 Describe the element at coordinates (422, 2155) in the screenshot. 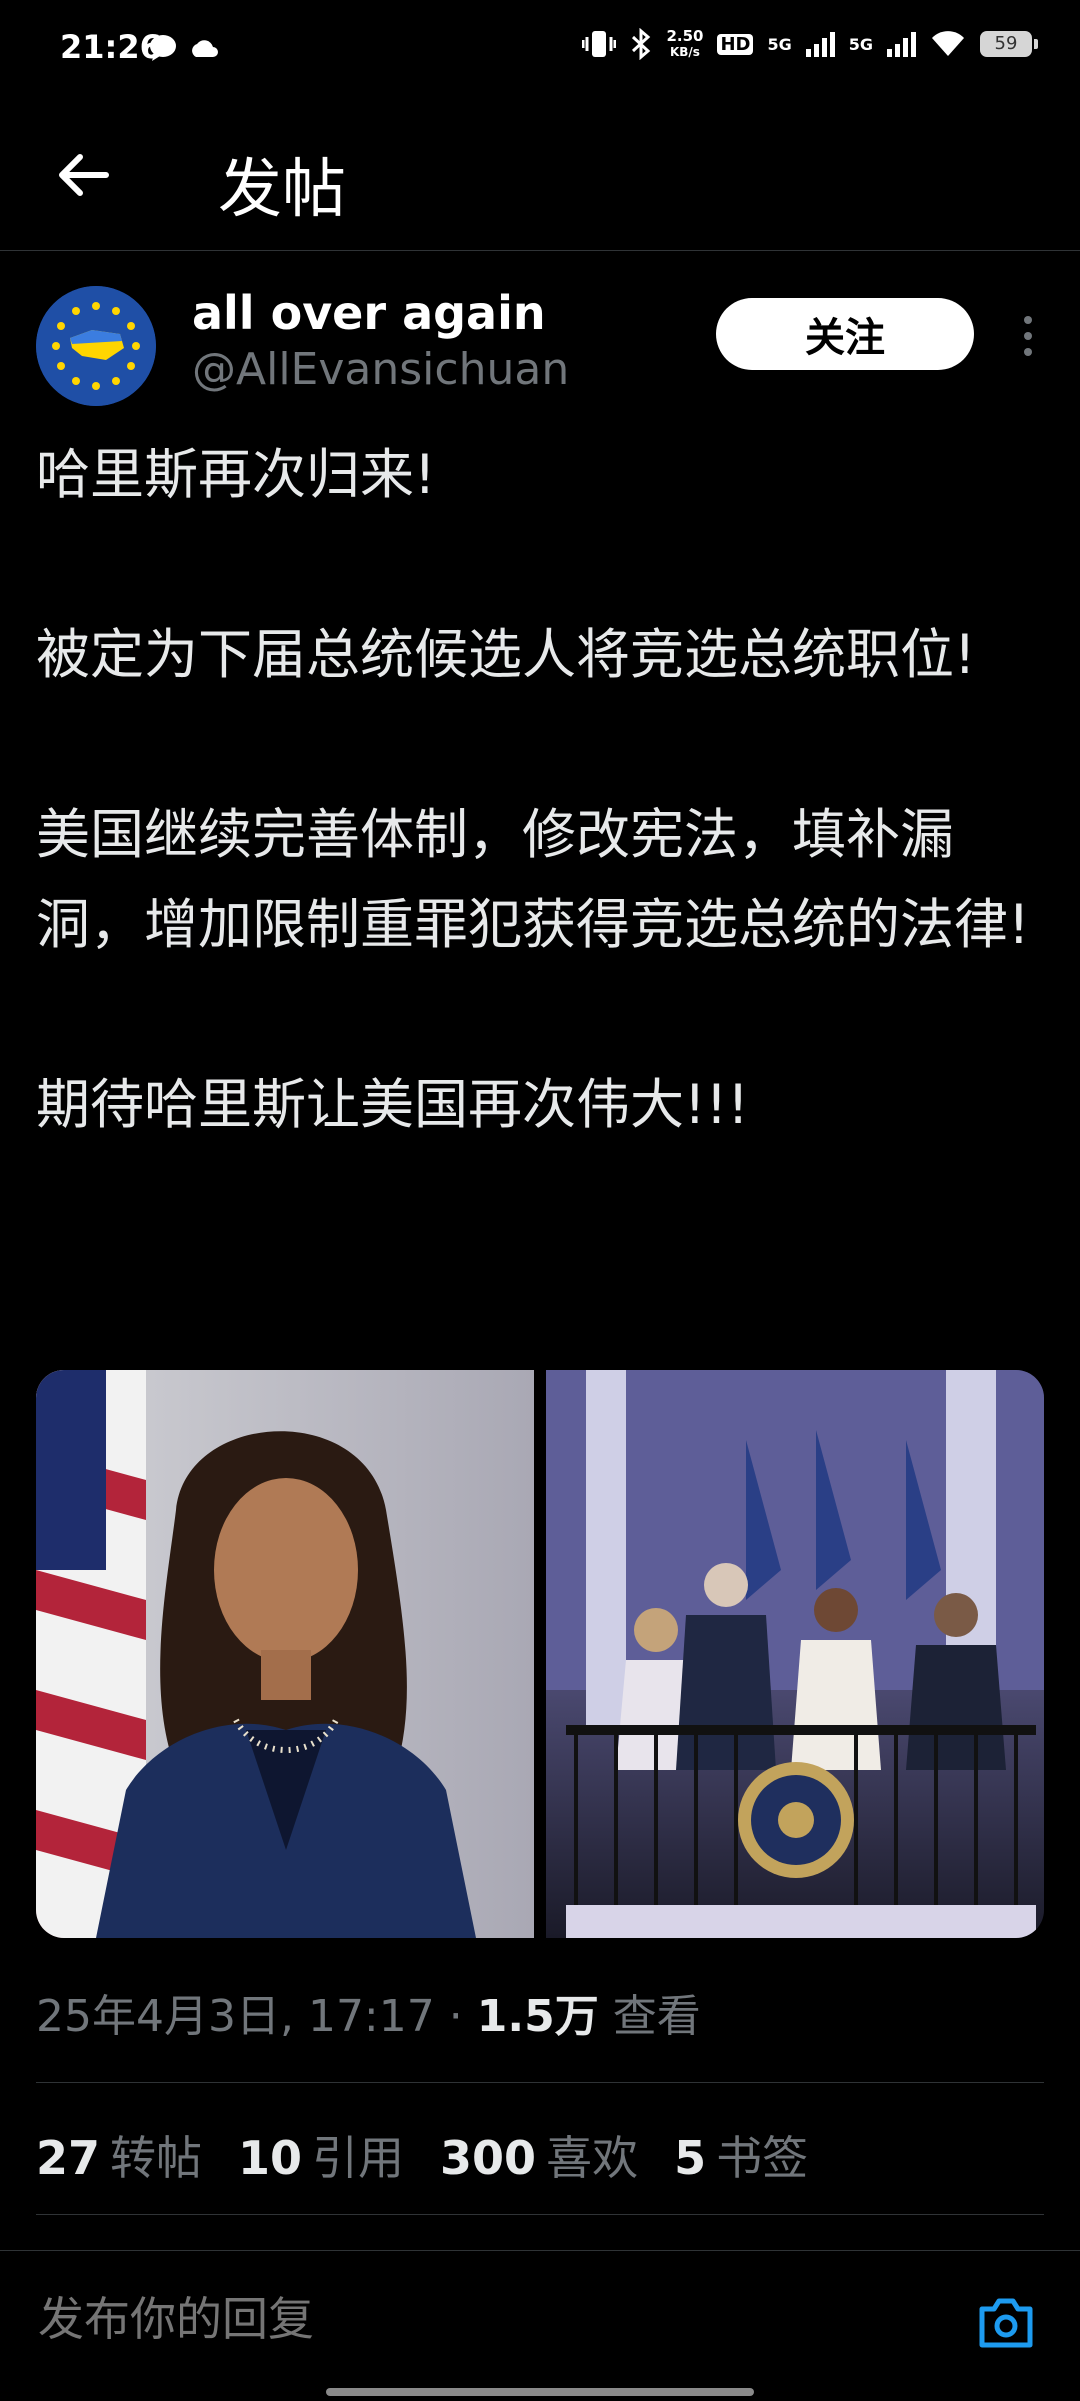

I see `engagement-stats: 27 转帖 10 引用 300 喜欢 5 书签` at that location.